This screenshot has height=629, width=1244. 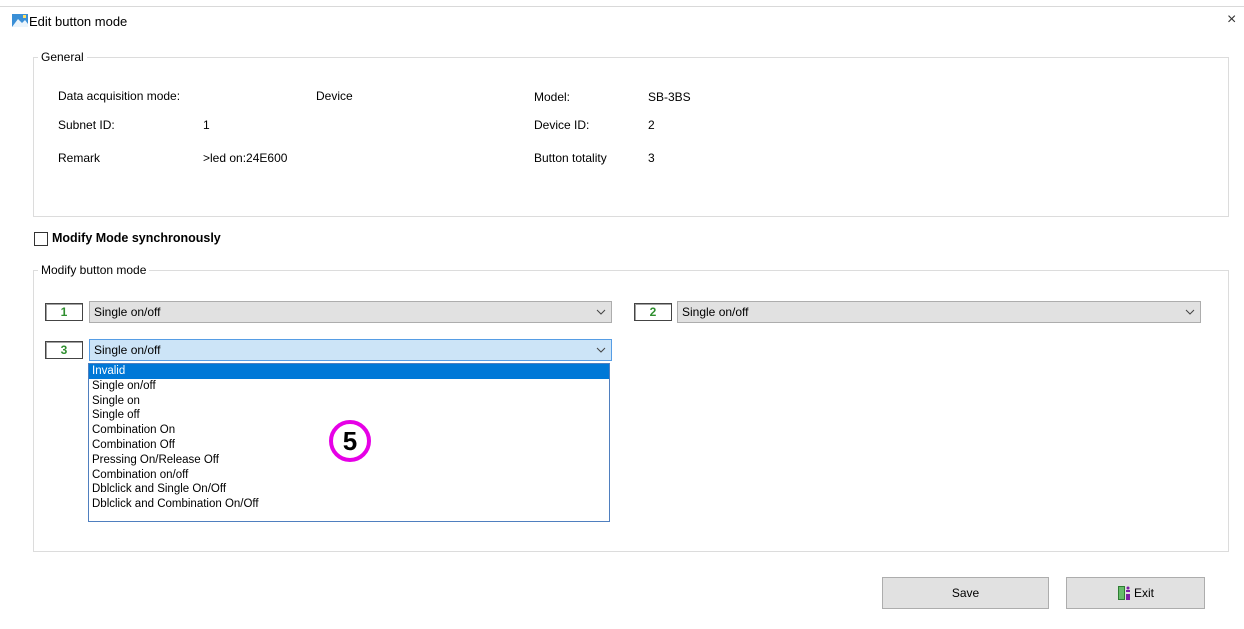 I want to click on button-3-mode-value: Single on/off, so click(x=127, y=350).